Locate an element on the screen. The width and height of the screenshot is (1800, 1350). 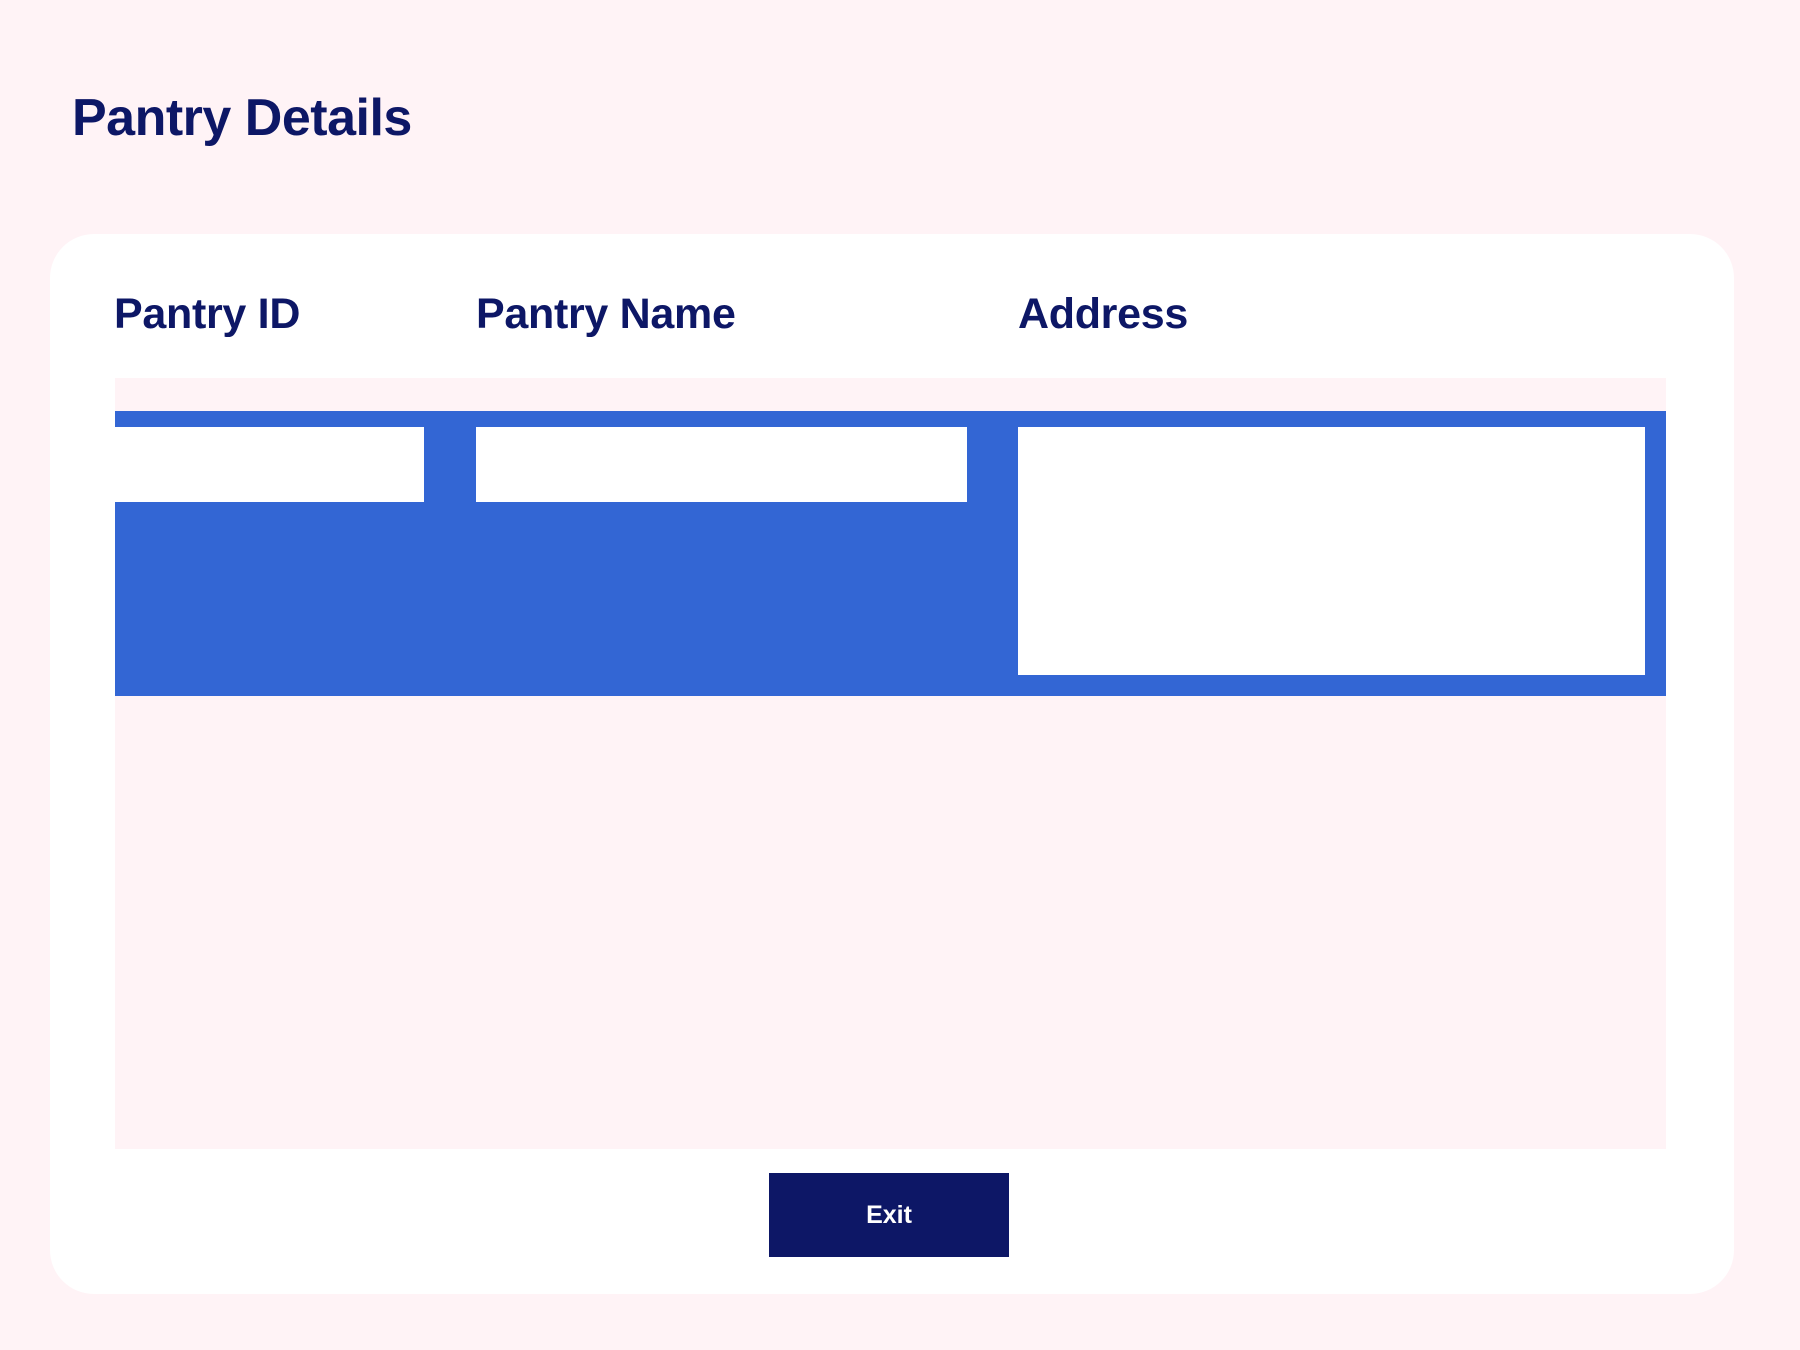
address-field is located at coordinates (1331, 551).